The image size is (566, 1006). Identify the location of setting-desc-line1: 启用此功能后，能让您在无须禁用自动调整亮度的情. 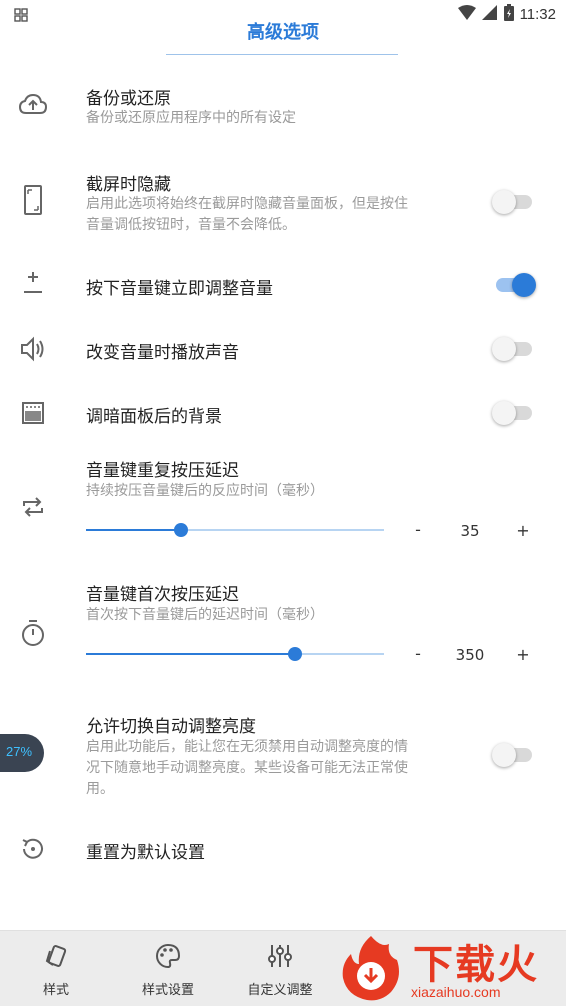
(247, 747).